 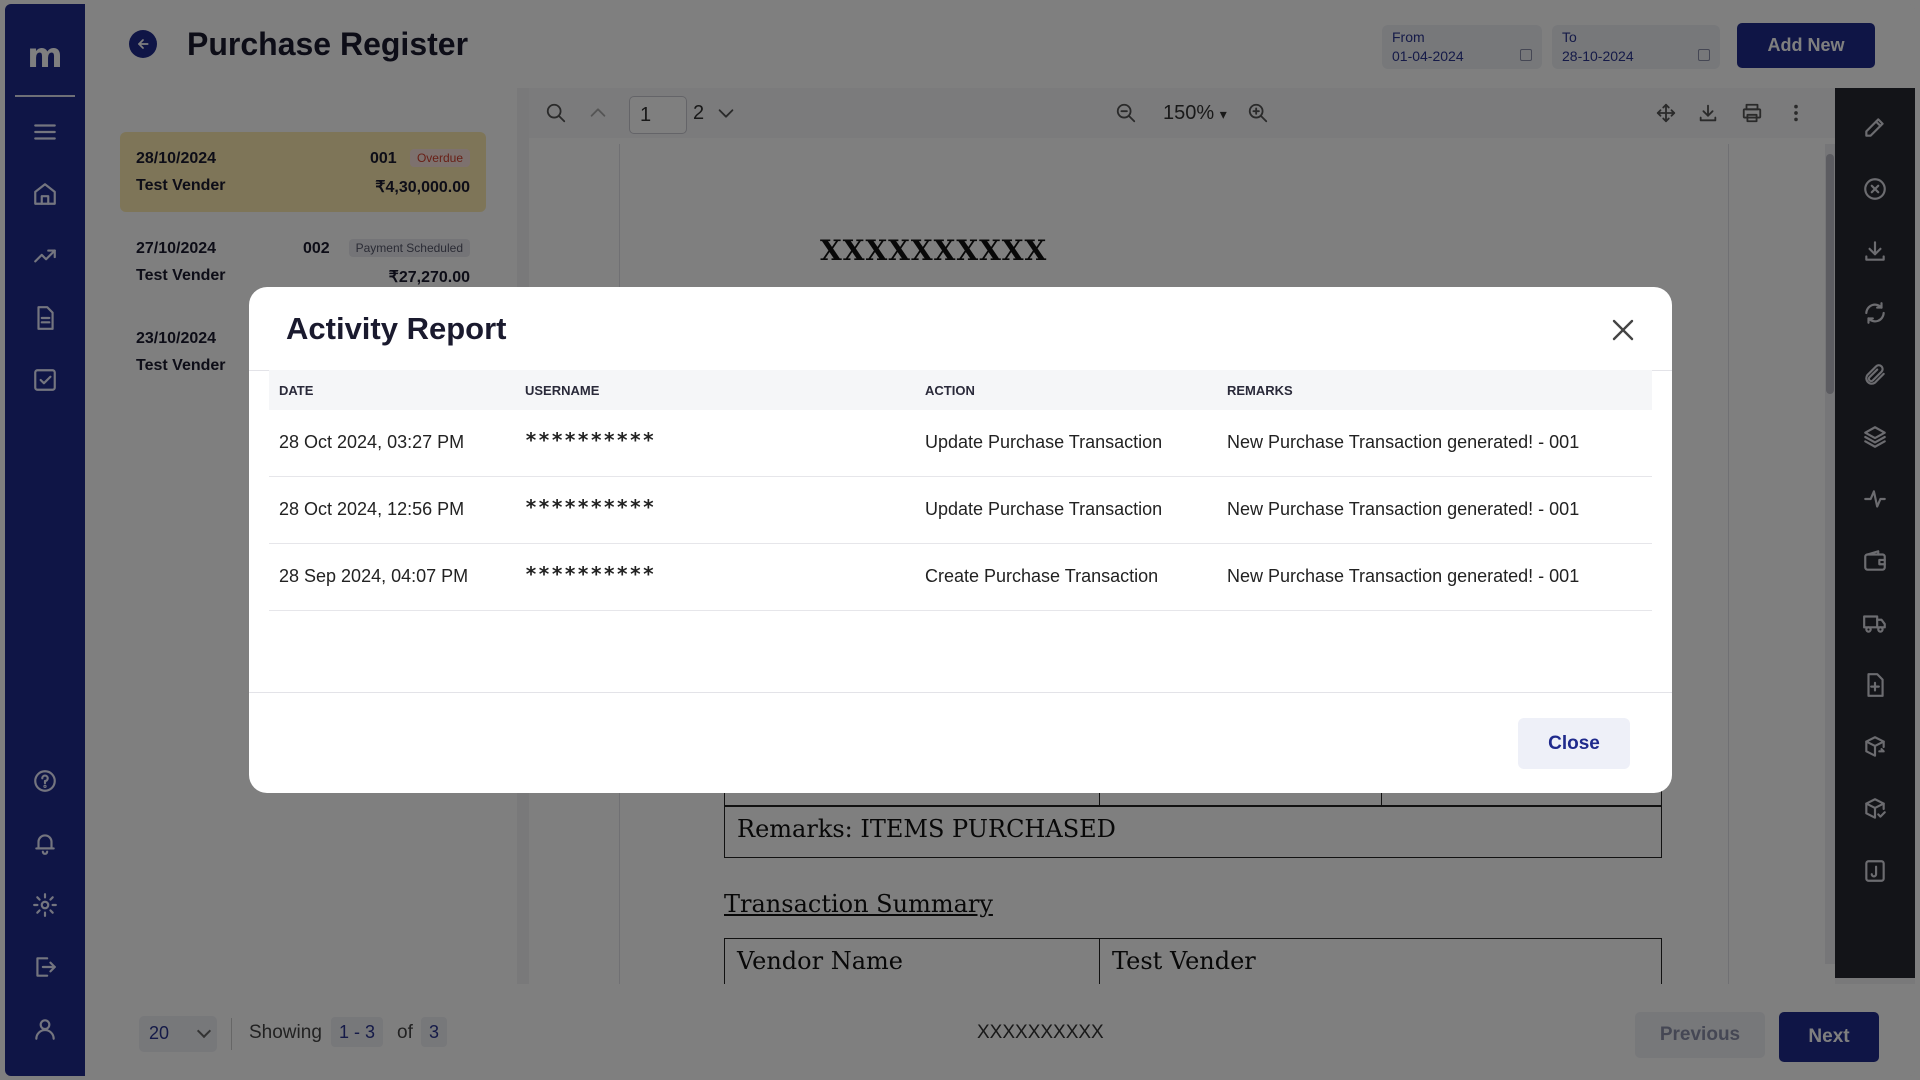 What do you see at coordinates (396, 328) in the screenshot?
I see `modal-title: Activity Report` at bounding box center [396, 328].